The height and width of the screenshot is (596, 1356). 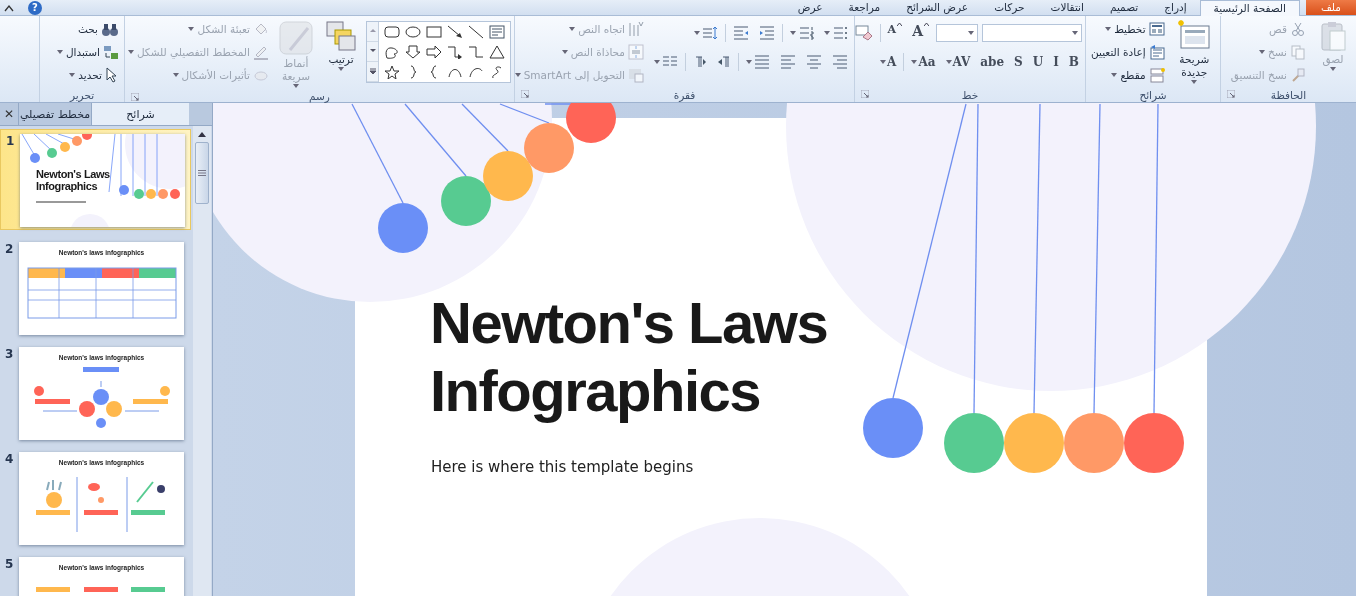 I want to click on group-label: فقرة, so click(x=684, y=94).